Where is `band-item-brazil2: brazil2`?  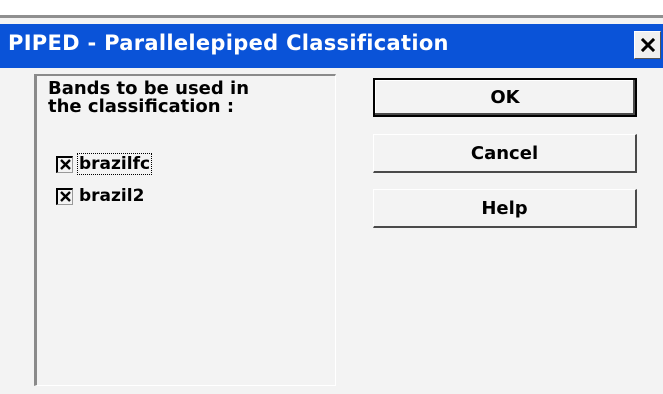 band-item-brazil2: brazil2 is located at coordinates (100, 196).